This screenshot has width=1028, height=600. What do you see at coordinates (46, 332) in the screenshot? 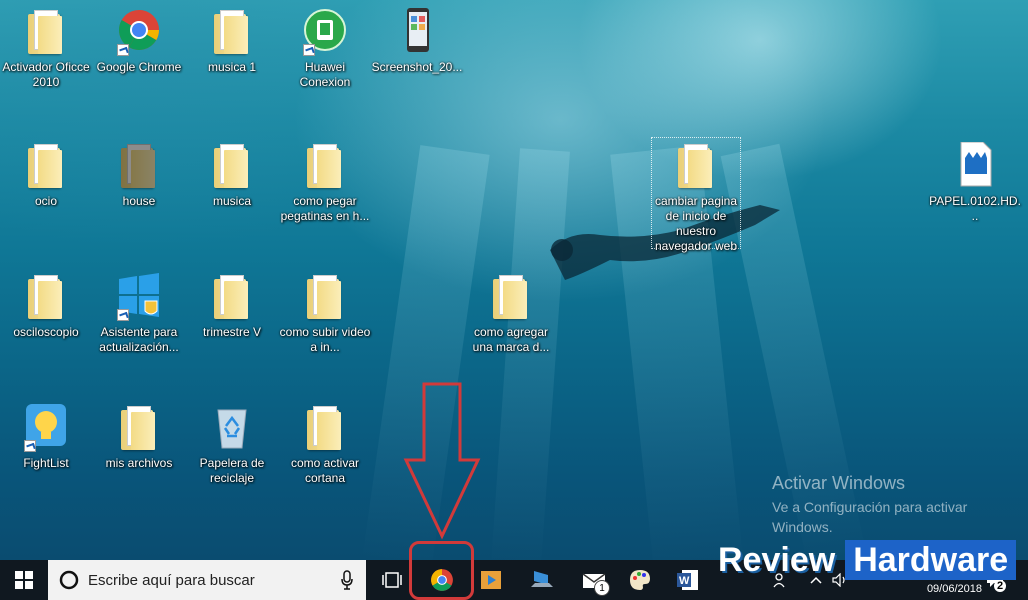
I see `icon-label: osciloscopio` at bounding box center [46, 332].